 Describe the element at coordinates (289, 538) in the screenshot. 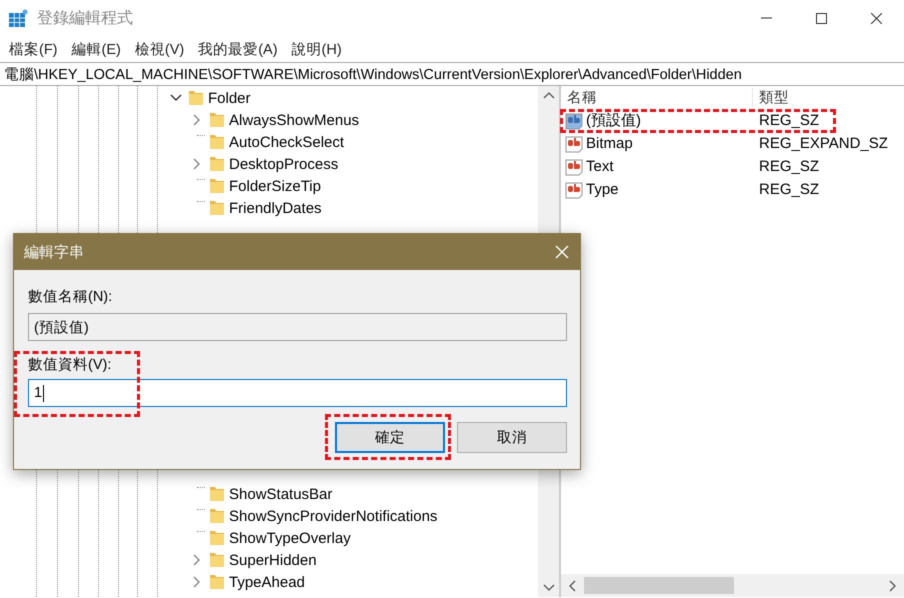

I see `tree-item: ShowTypeOverlay` at that location.